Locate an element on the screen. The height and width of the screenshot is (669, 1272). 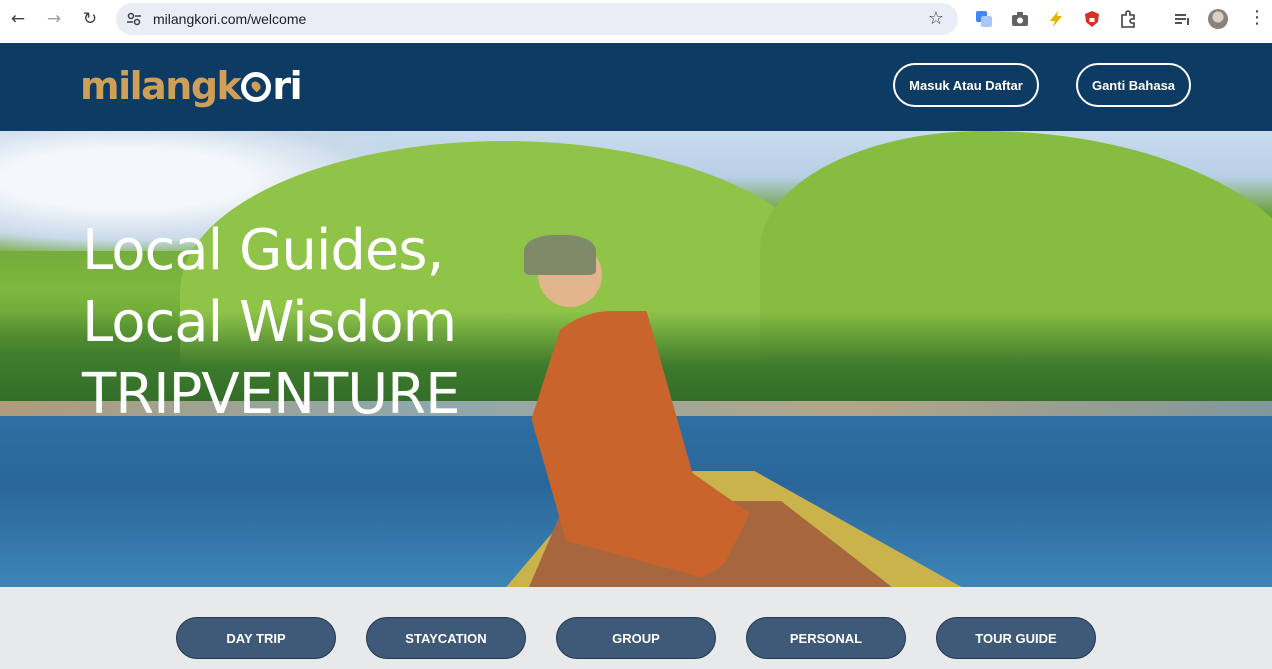
logo-text-first: milangk is located at coordinates (161, 86).